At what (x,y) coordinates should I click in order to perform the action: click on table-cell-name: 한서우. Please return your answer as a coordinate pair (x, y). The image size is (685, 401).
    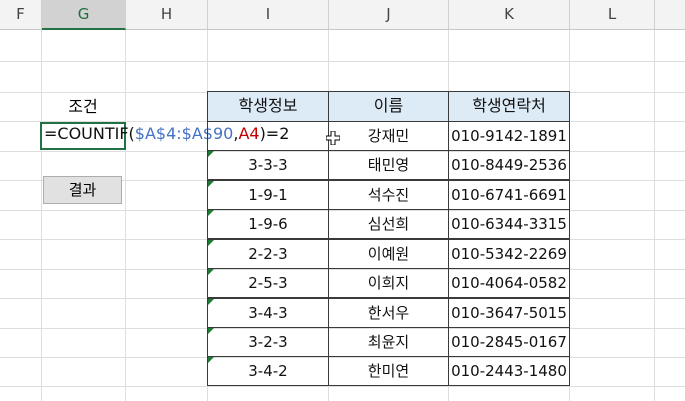
    Looking at the image, I should click on (388, 313).